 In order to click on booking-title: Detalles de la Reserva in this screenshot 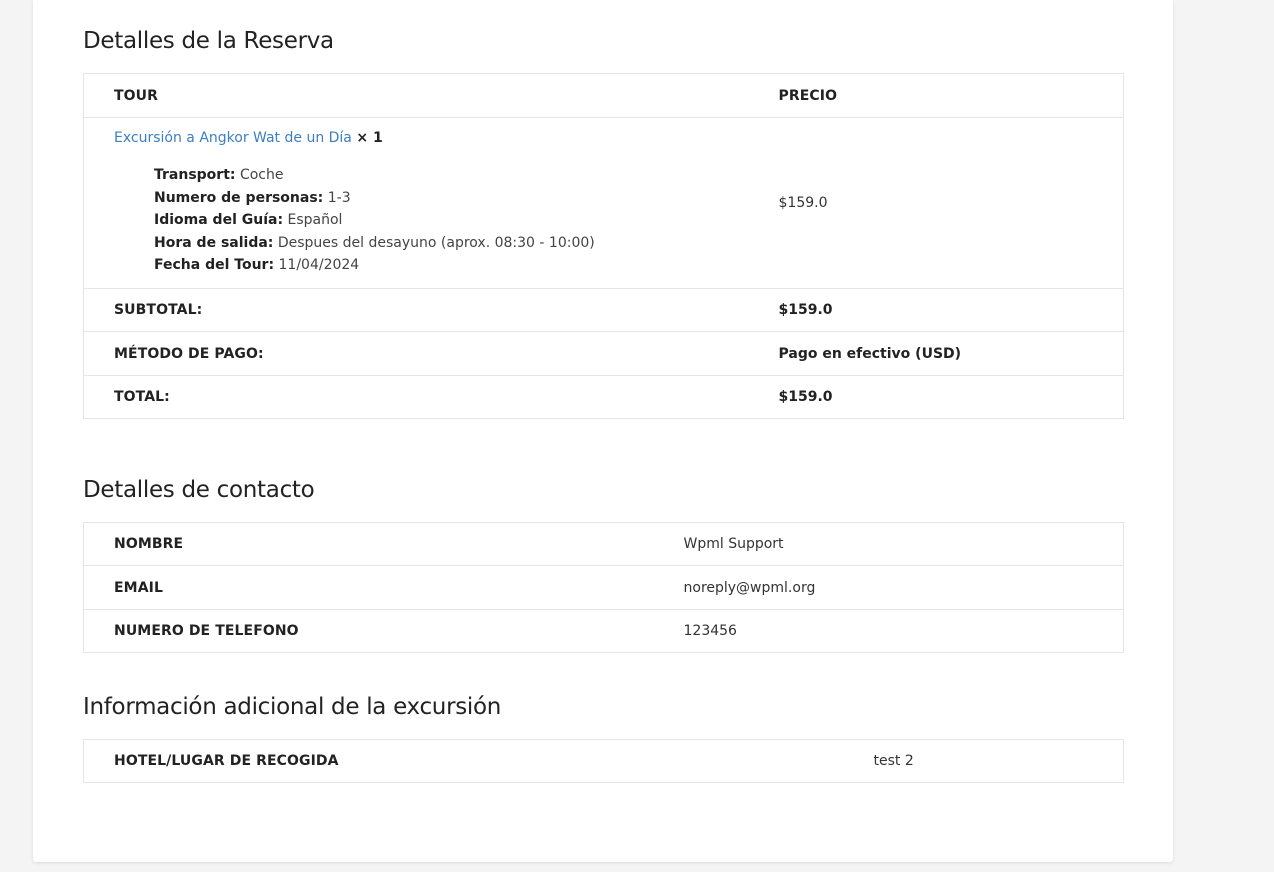, I will do `click(208, 41)`.